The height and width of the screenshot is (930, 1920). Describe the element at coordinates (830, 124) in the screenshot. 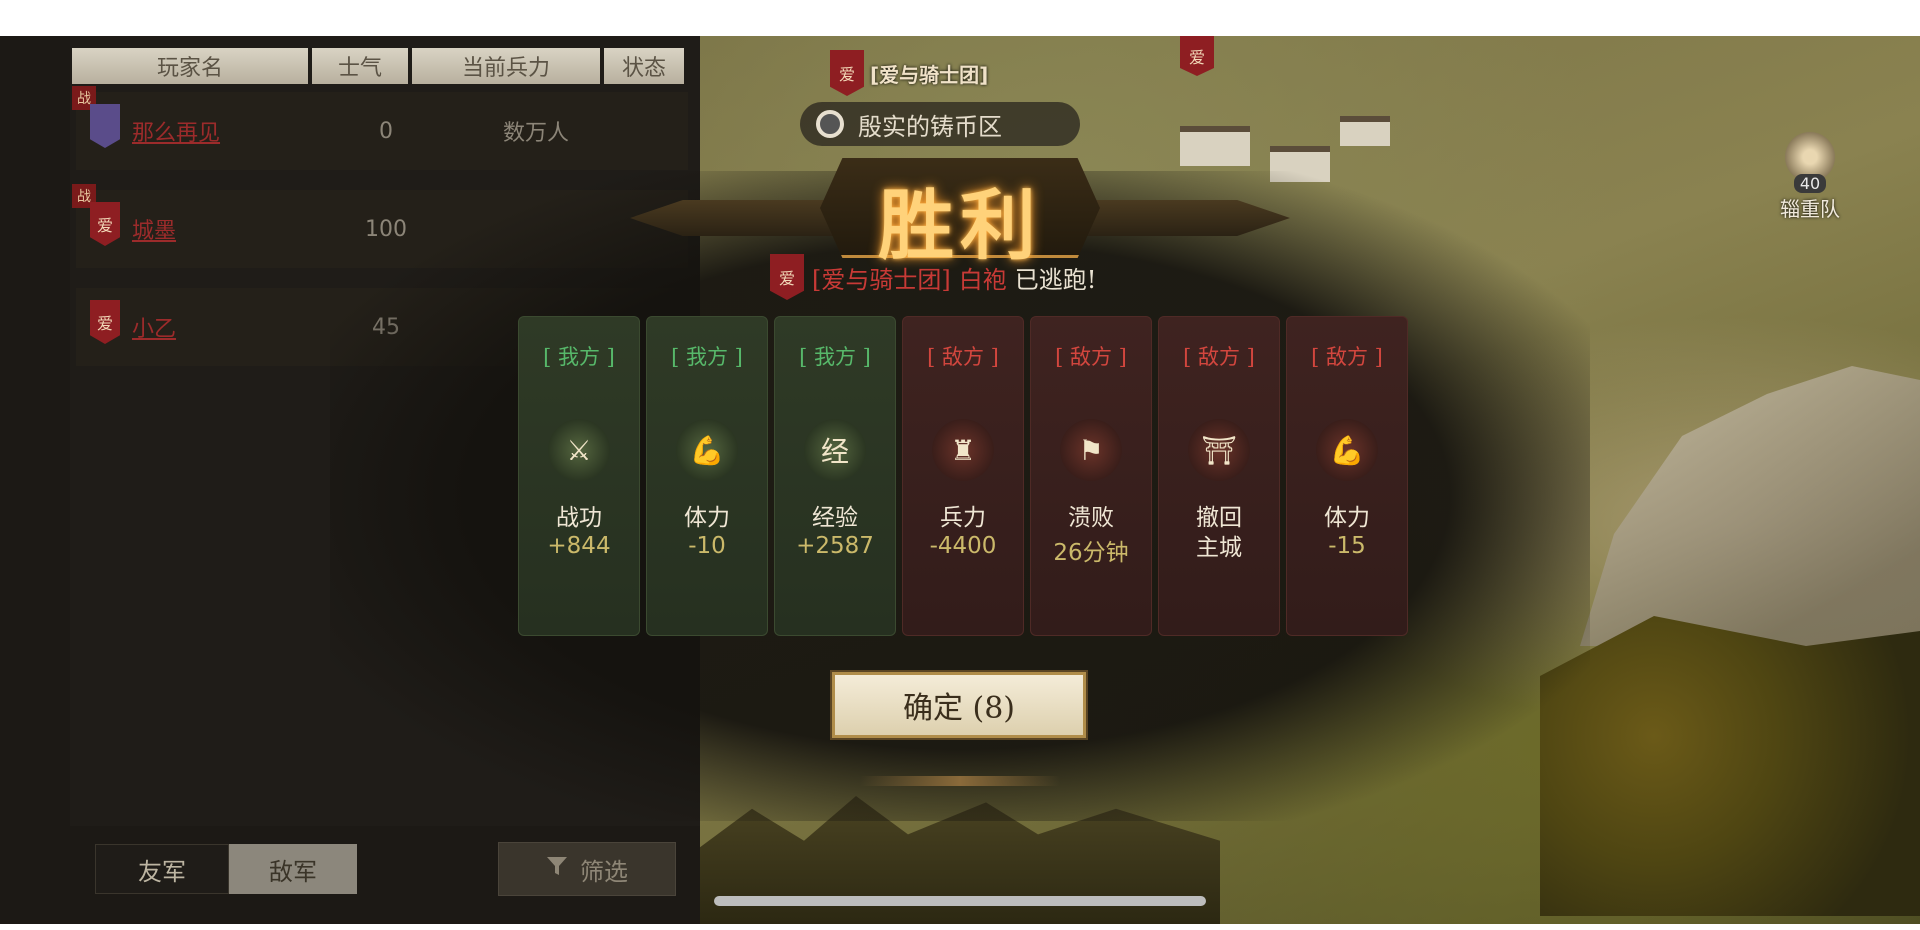

I see `mint-icon` at that location.